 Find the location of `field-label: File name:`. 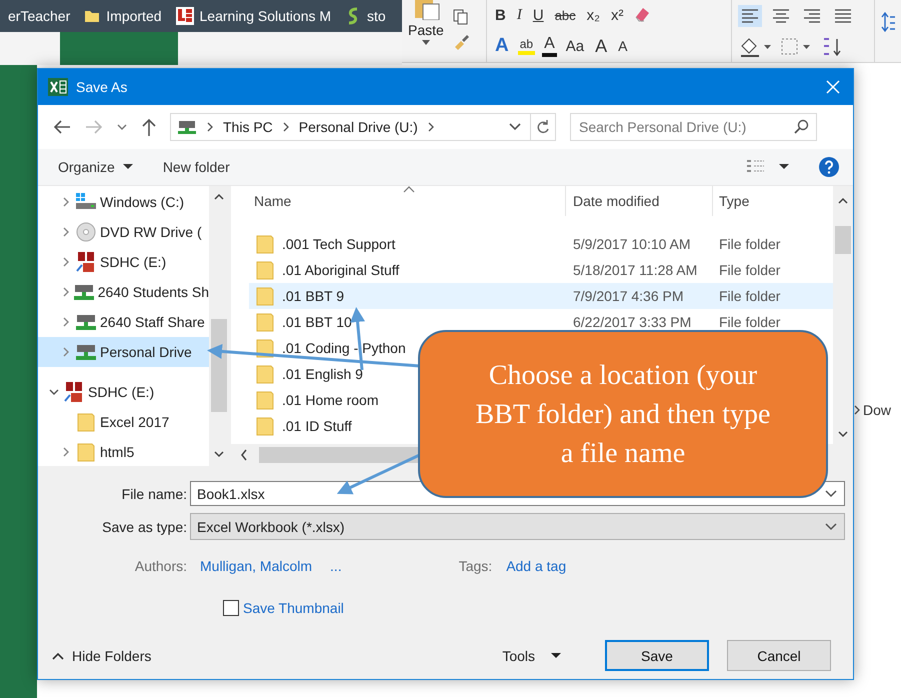

field-label: File name: is located at coordinates (153, 494).